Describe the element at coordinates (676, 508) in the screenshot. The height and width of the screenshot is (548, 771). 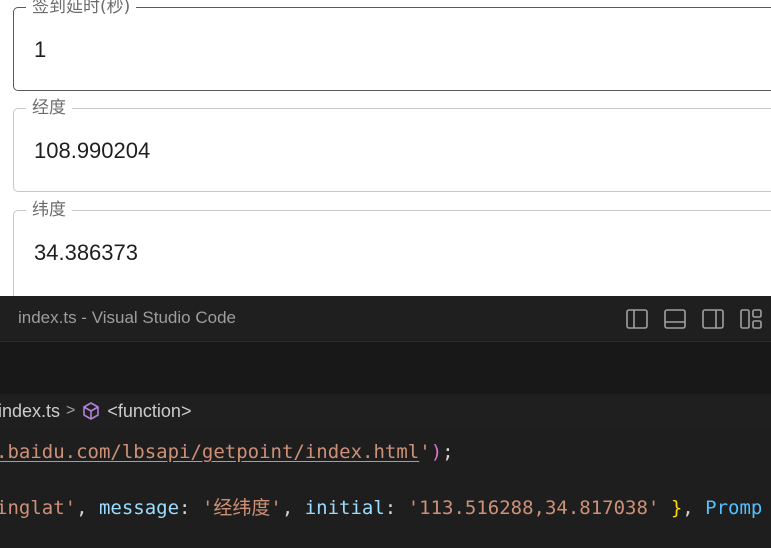
I see `code-token-brace: }` at that location.